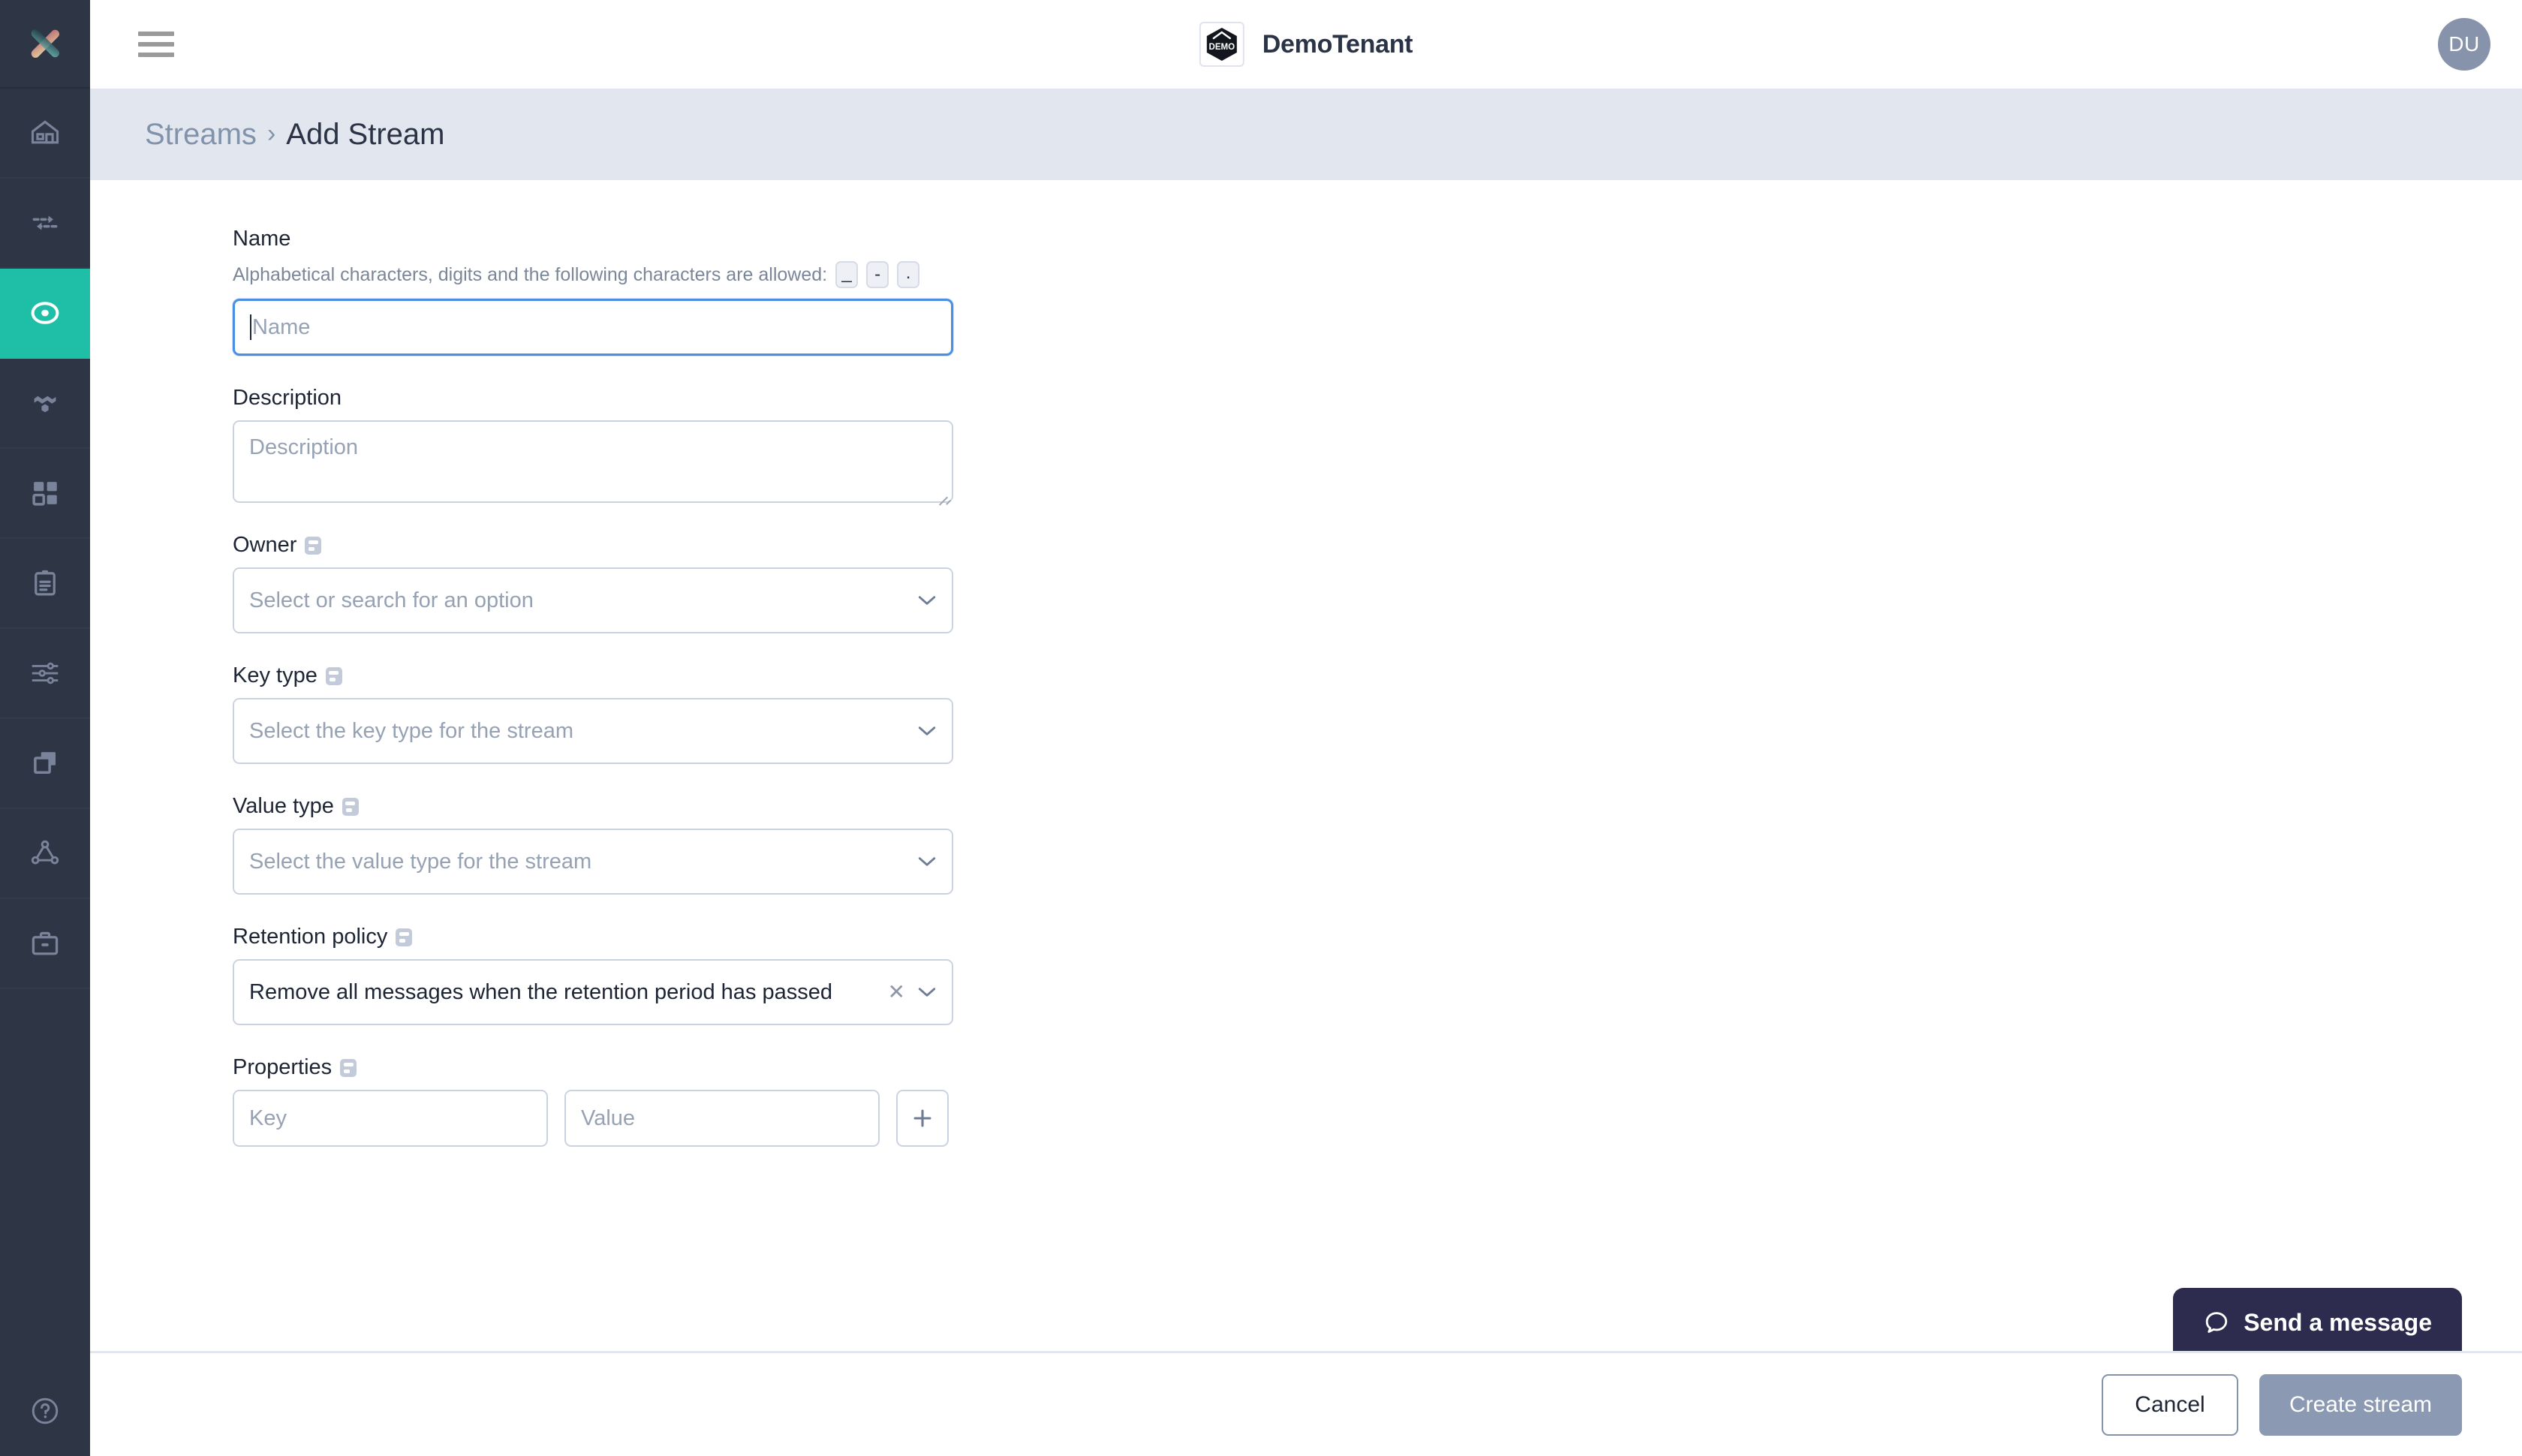  Describe the element at coordinates (593, 731) in the screenshot. I see `key-type-select: Select the key type for the stream` at that location.